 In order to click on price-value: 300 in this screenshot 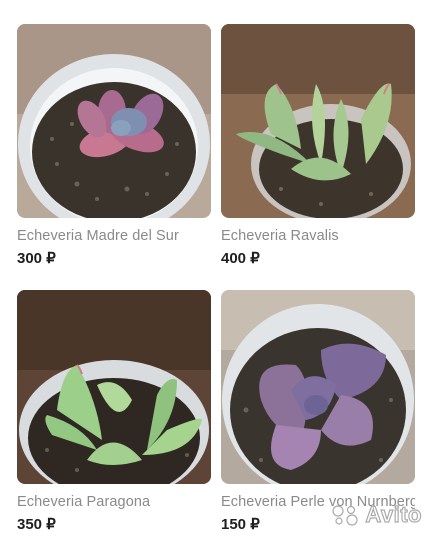, I will do `click(30, 258)`.